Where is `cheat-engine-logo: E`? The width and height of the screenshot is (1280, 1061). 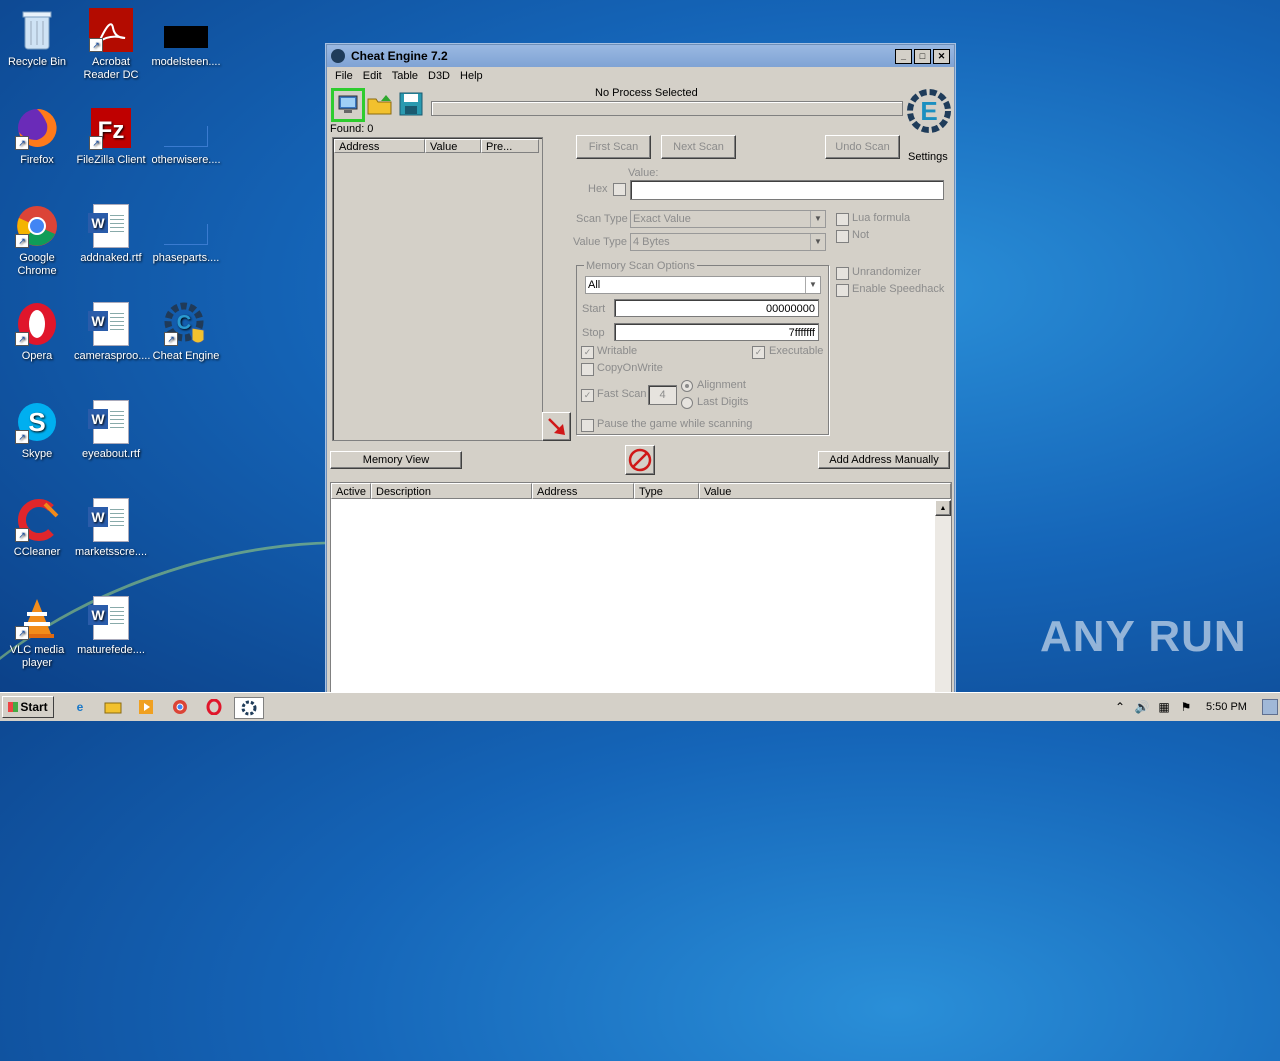 cheat-engine-logo: E is located at coordinates (929, 117).